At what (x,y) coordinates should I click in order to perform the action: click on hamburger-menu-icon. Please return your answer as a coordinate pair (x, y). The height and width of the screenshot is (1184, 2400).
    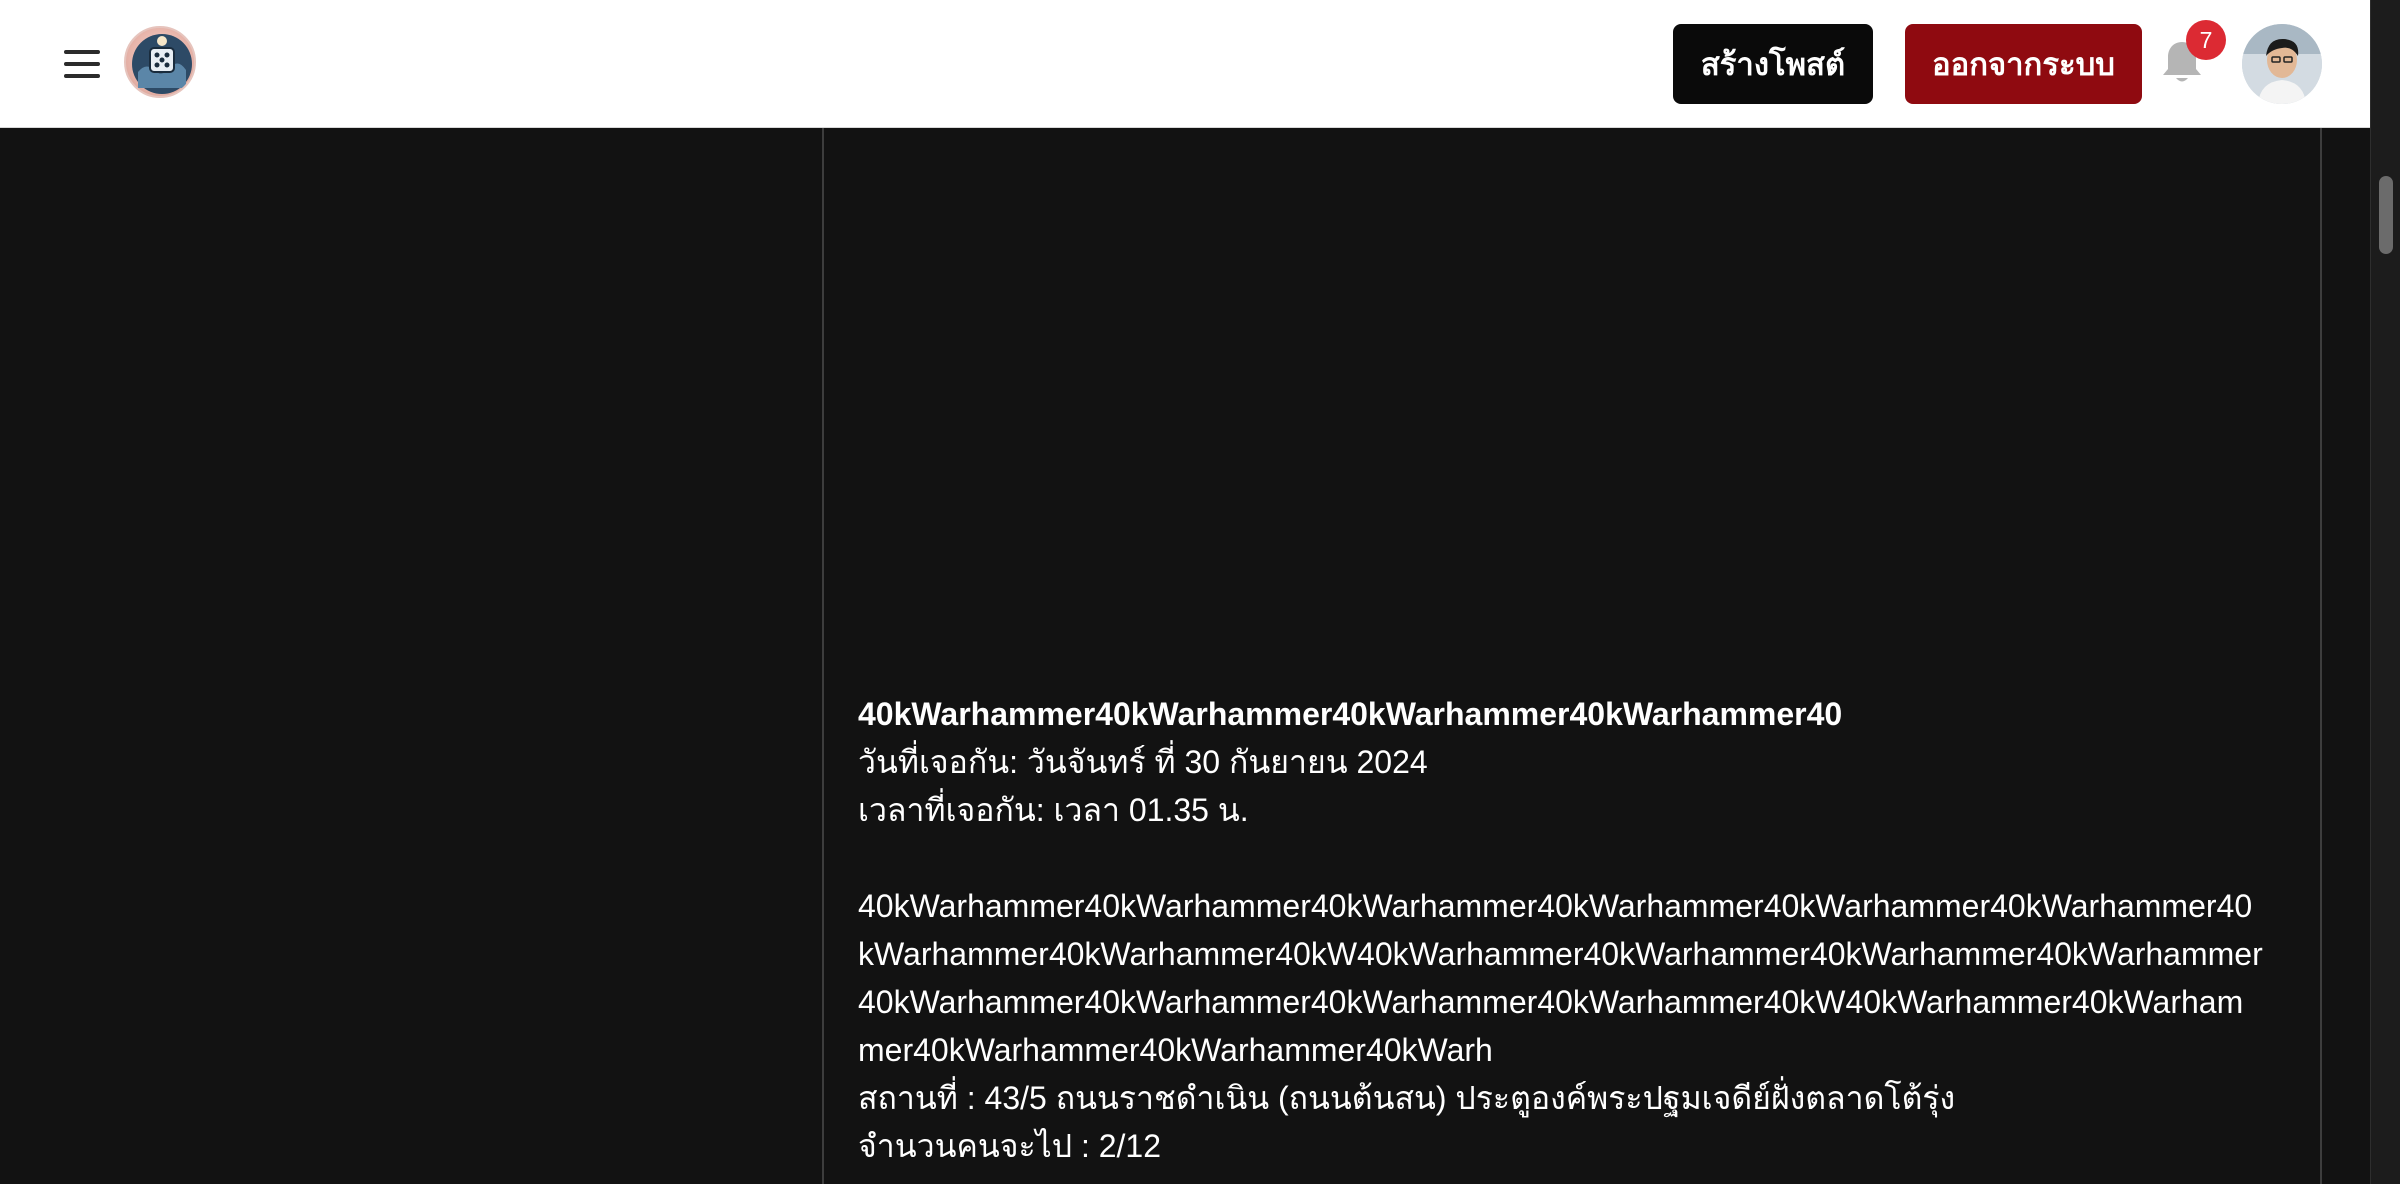
    Looking at the image, I should click on (83, 64).